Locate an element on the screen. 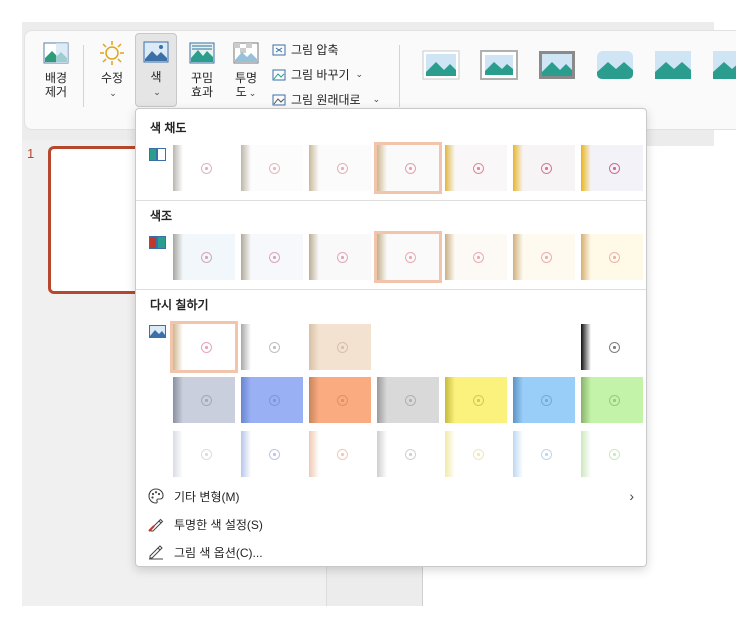  corrections-button: 수정 ⌄ is located at coordinates (112, 70).